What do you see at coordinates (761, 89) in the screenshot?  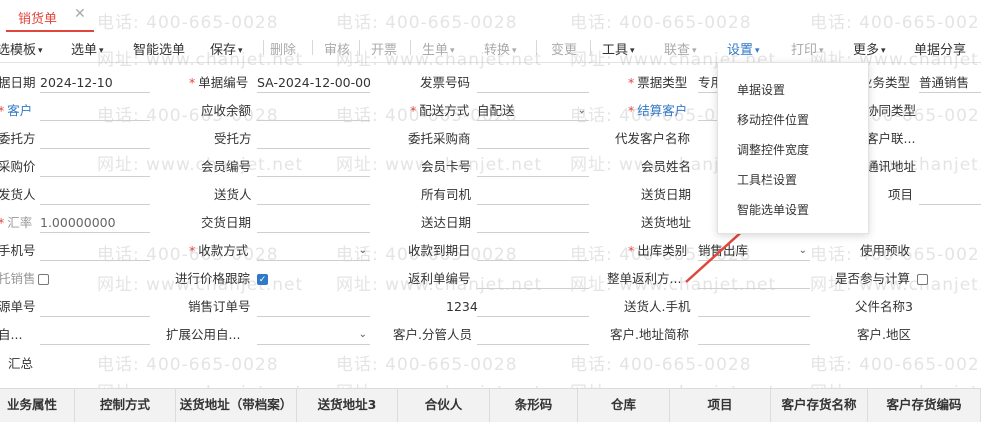 I see `menu-item: 单据设置` at bounding box center [761, 89].